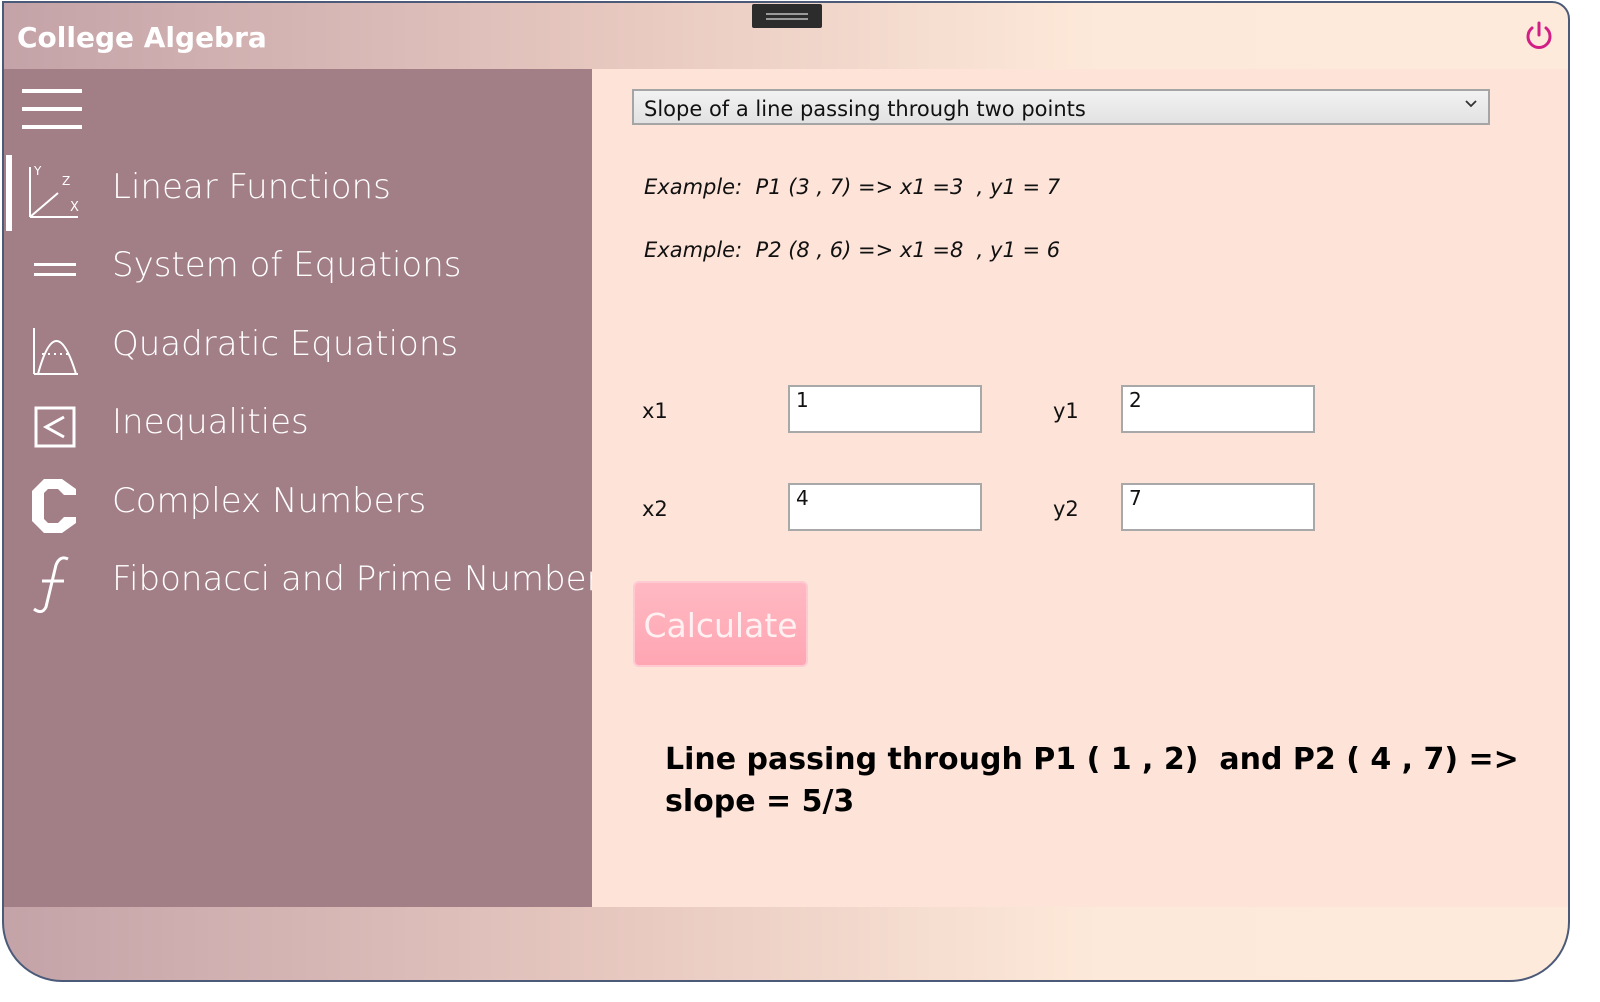 The image size is (1600, 1002). I want to click on y2-input, so click(1218, 507).